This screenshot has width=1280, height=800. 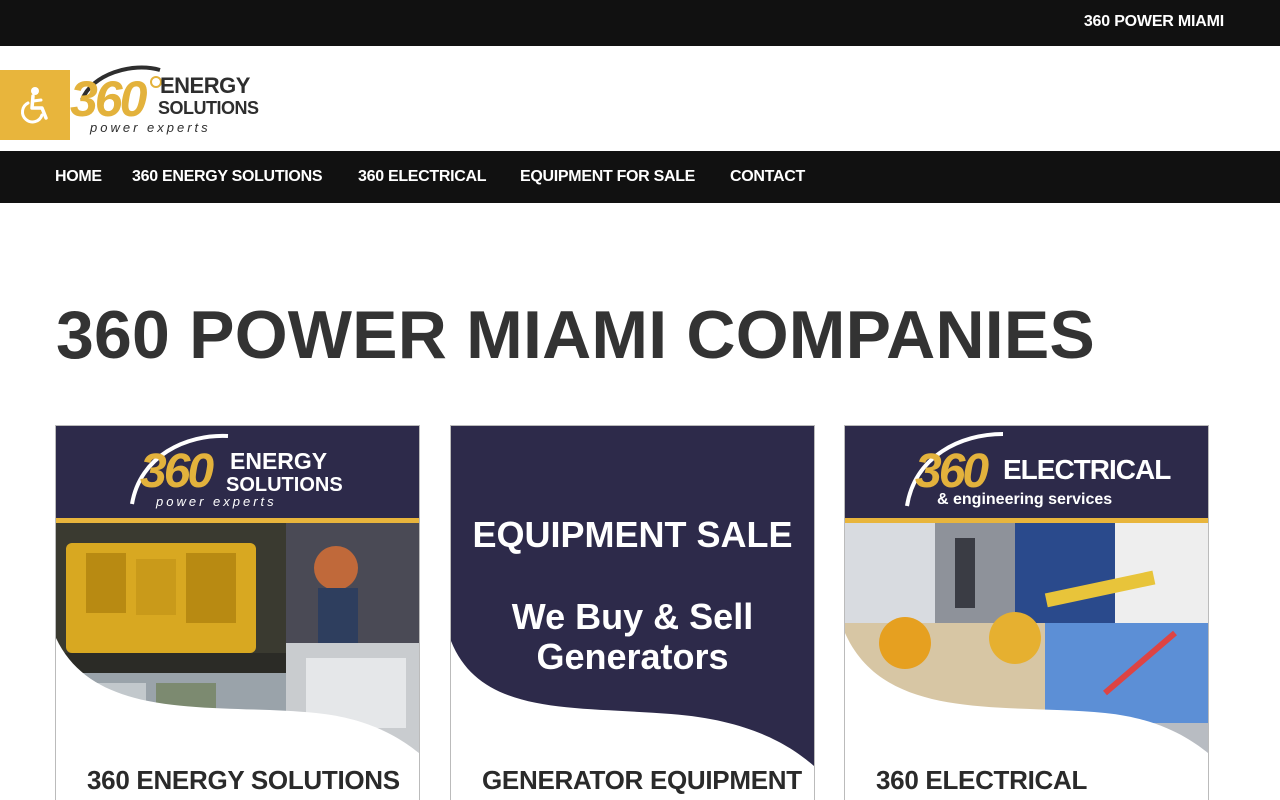 I want to click on nav-360-energy-solutions: 360 ENERGY SOLUTIONS, so click(x=227, y=177).